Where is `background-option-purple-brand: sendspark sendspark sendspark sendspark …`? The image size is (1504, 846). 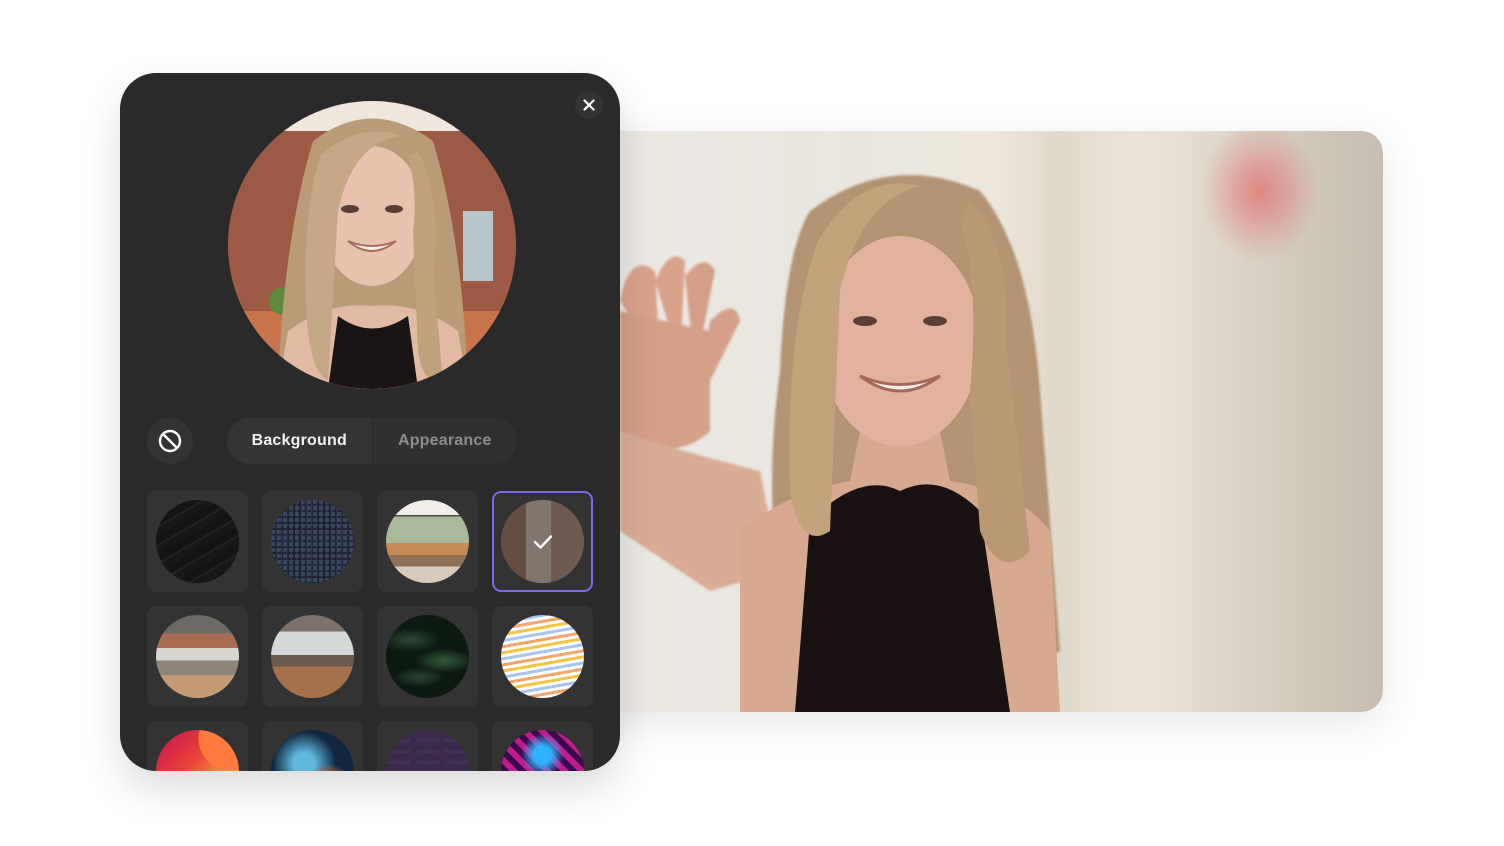
background-option-purple-brand: sendspark sendspark sendspark sendspark … is located at coordinates (427, 746).